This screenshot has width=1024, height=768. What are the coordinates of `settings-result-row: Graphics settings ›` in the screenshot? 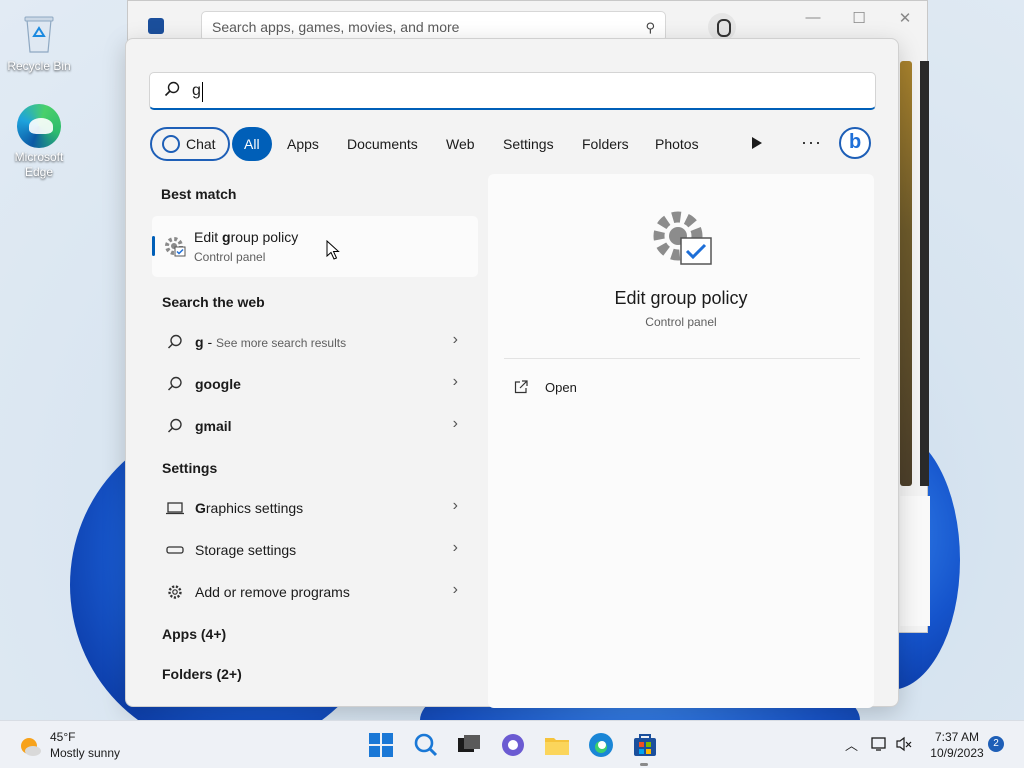 It's located at (315, 508).